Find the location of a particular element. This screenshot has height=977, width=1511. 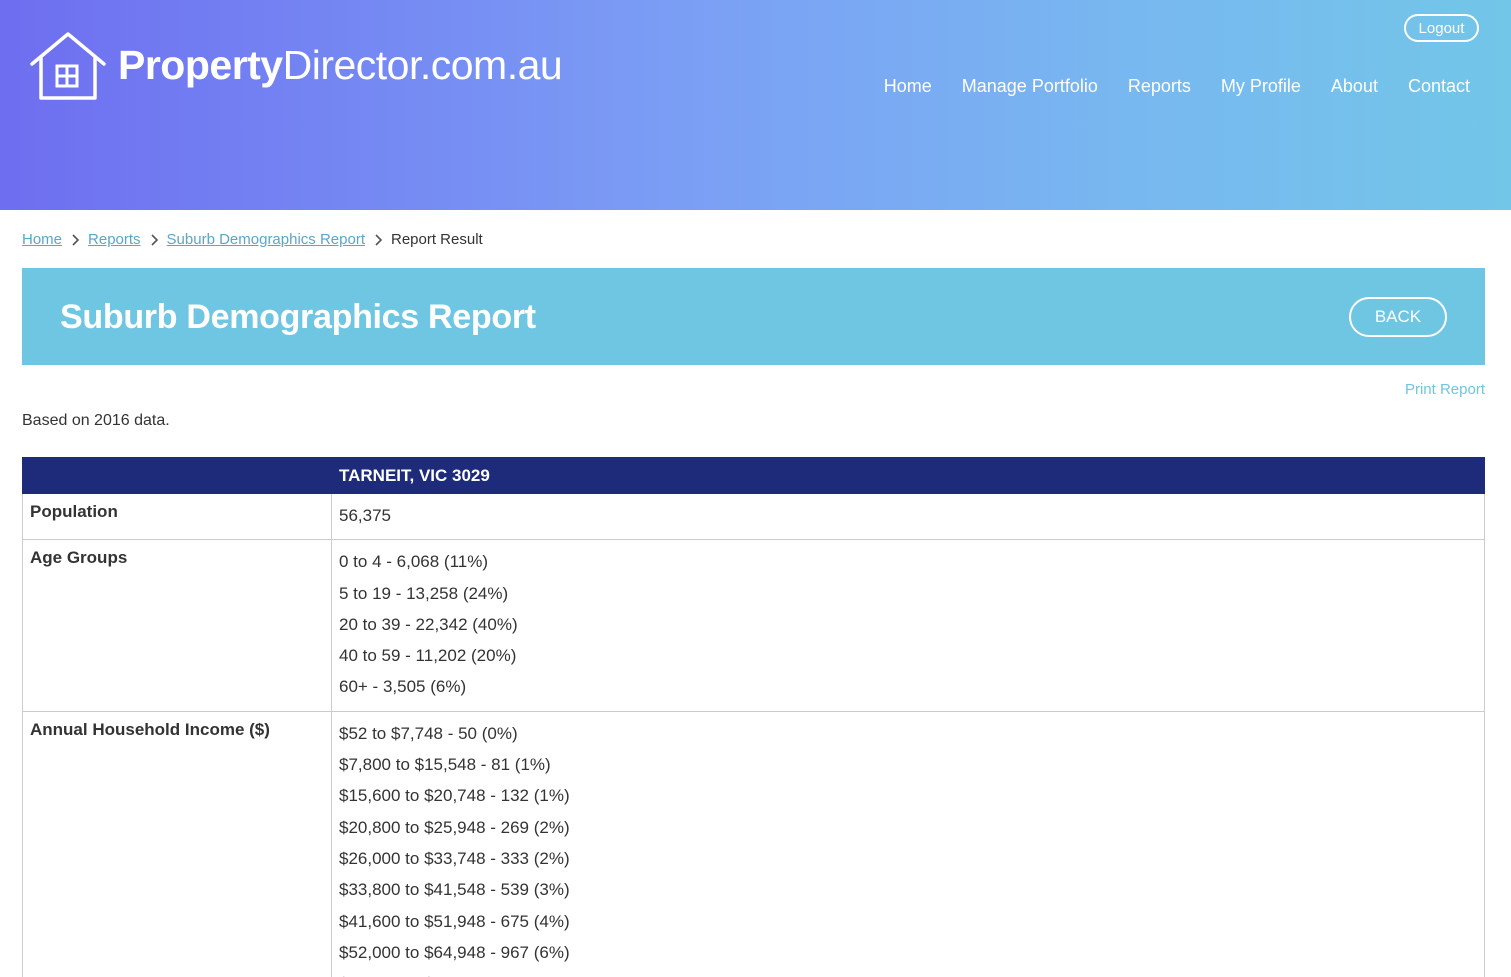

row-value-line: $52 to $7,748 - 50 (0%) is located at coordinates (428, 733).